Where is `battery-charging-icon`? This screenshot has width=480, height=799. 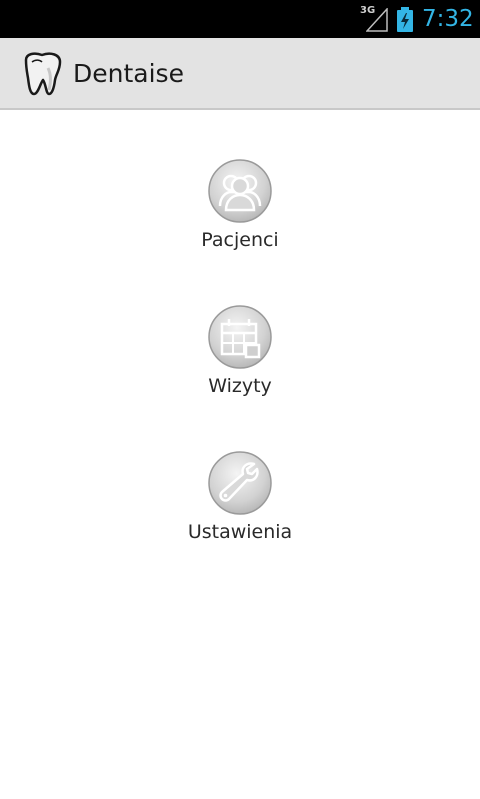
battery-charging-icon is located at coordinates (405, 19).